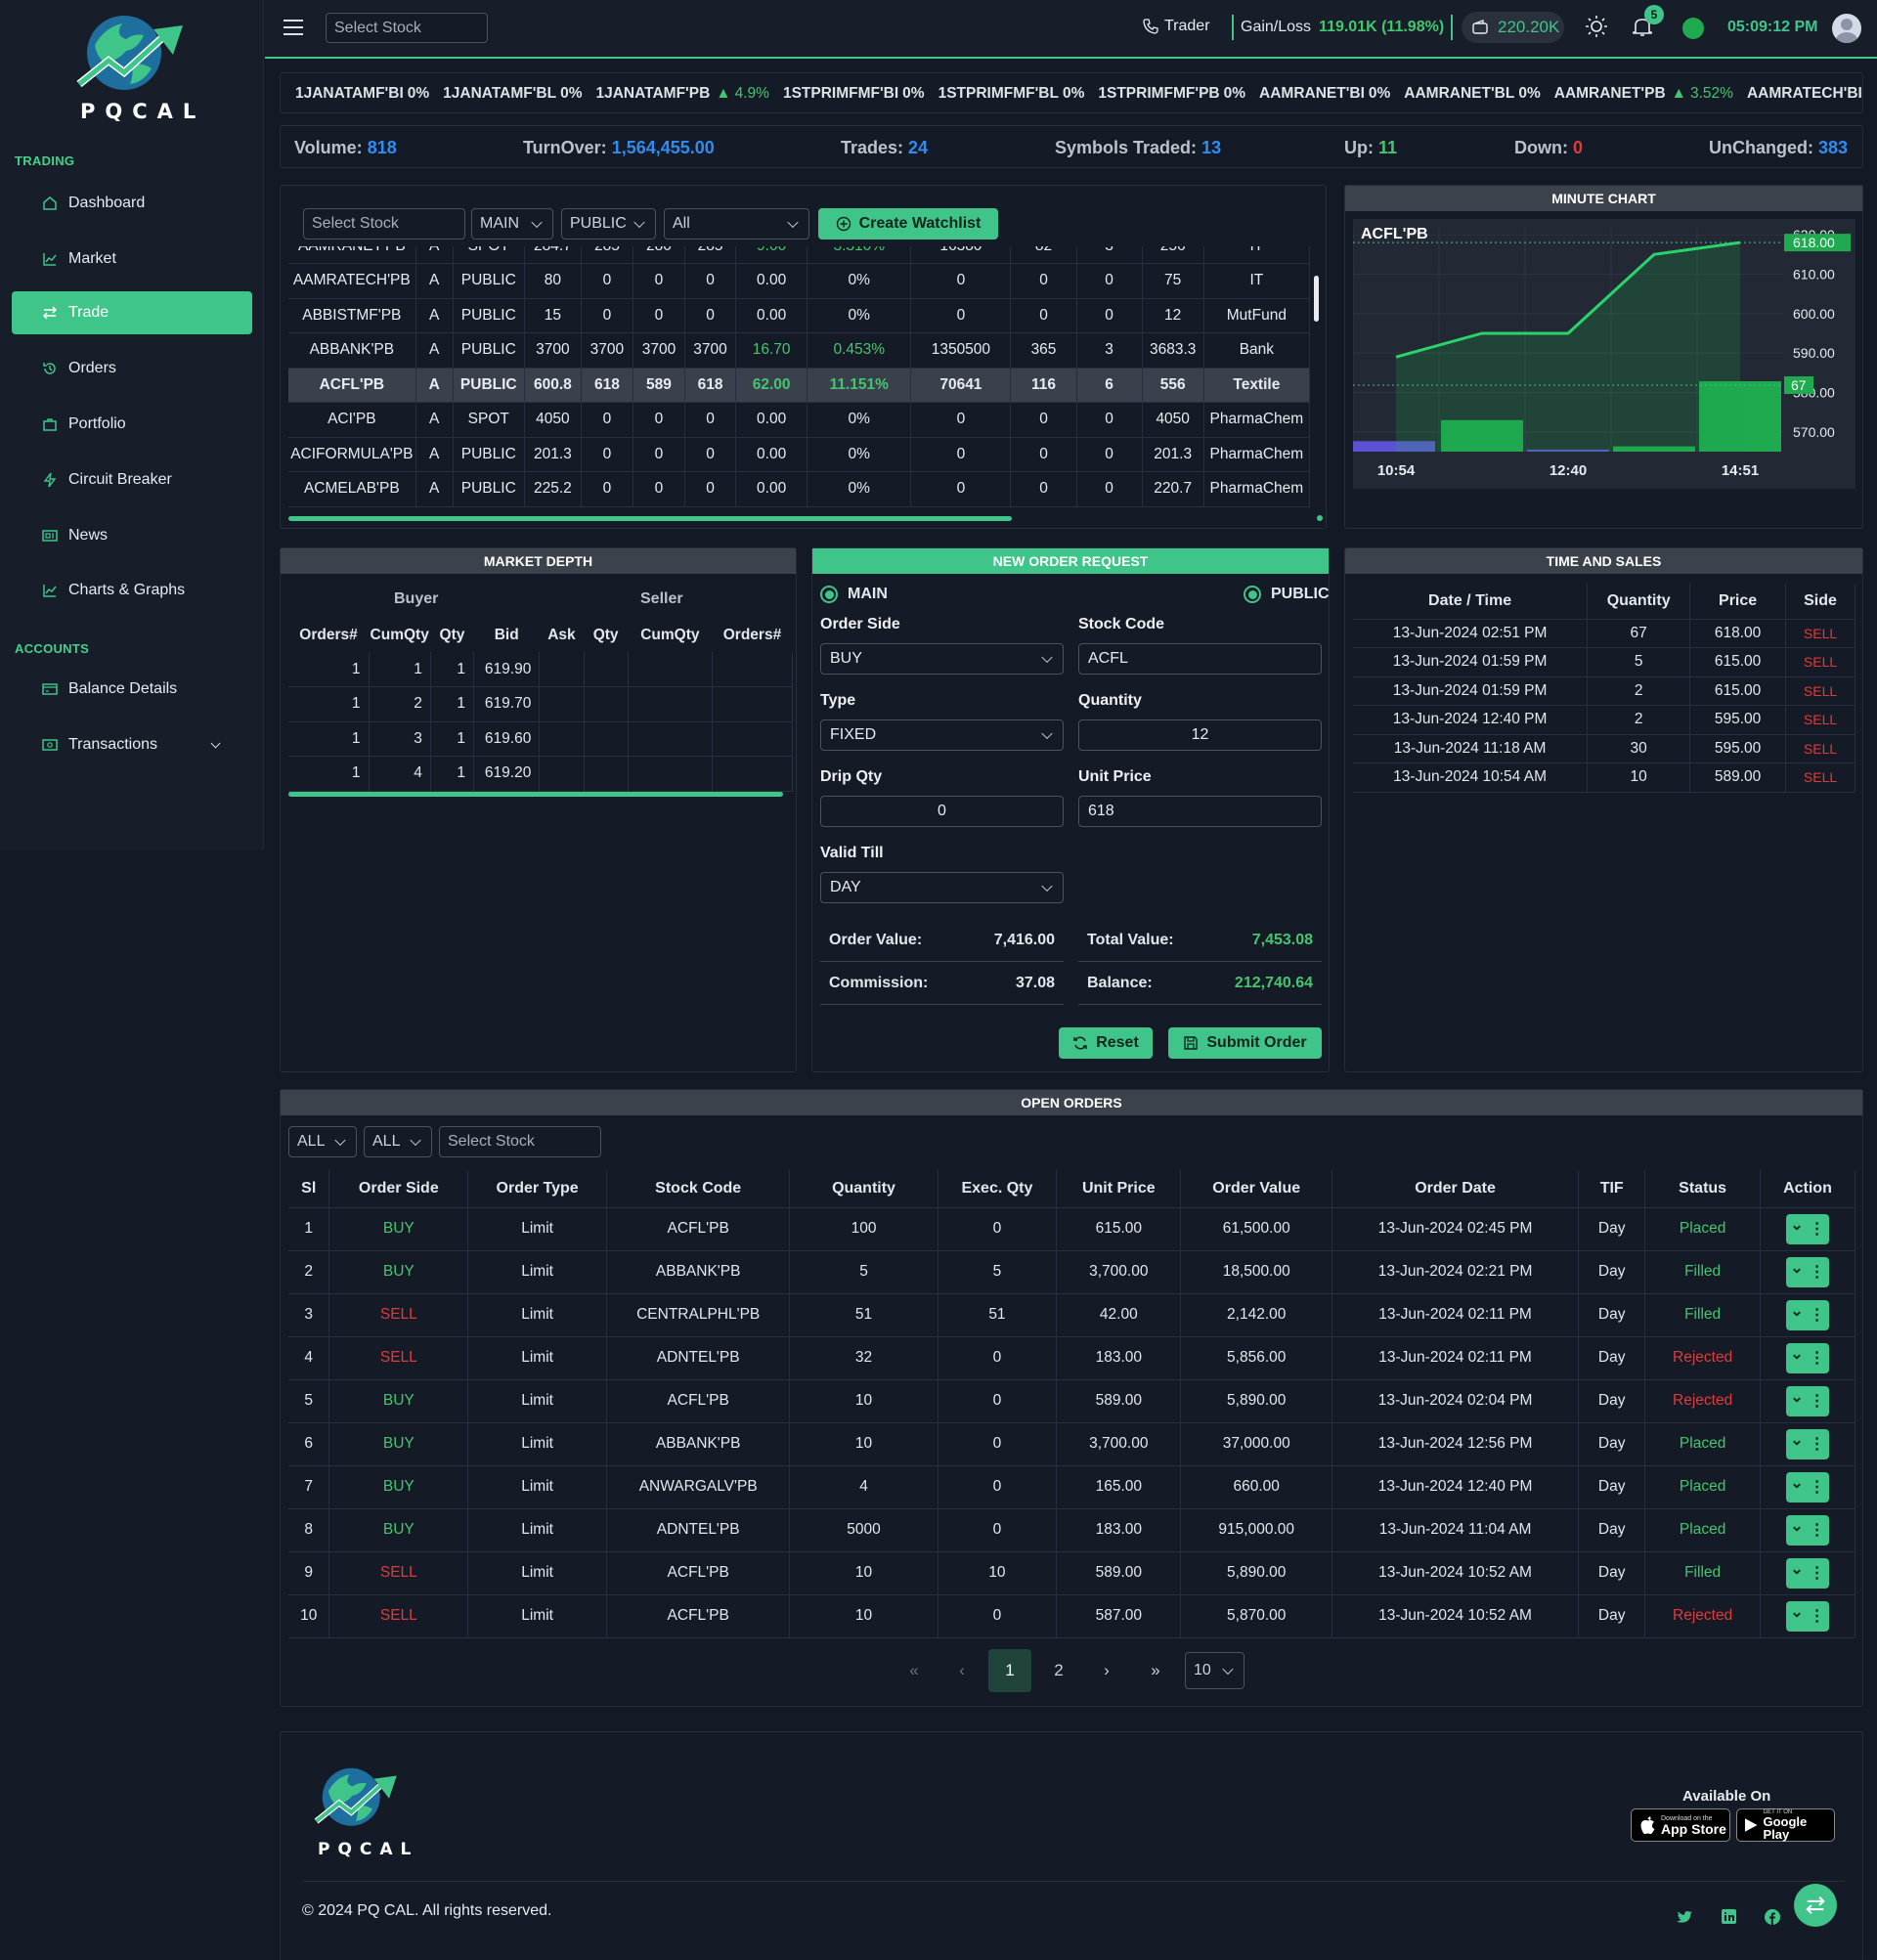 The image size is (1877, 1960). I want to click on watchlist-horizontal-scrollbar, so click(650, 519).